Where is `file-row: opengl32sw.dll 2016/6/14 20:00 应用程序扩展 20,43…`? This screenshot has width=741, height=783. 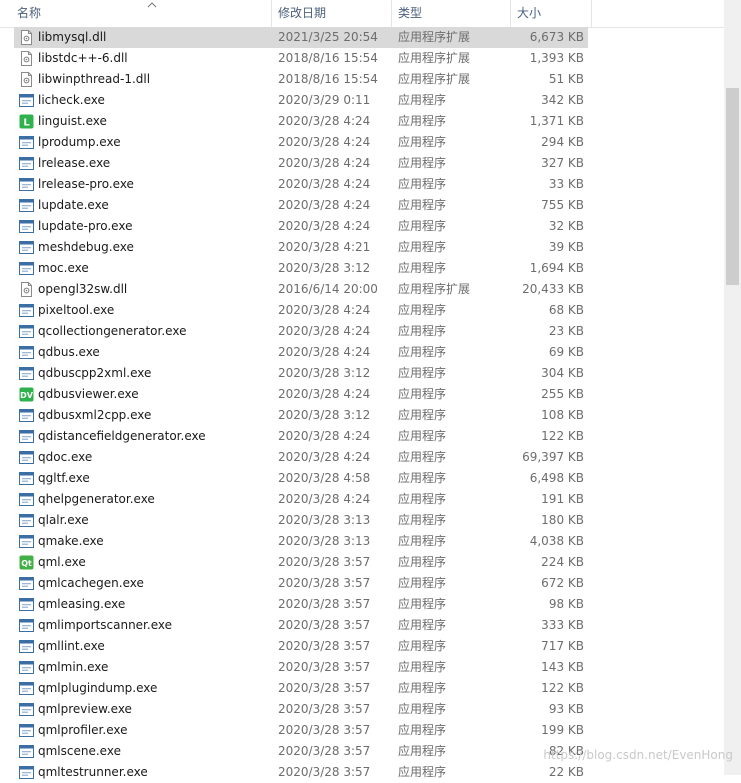 file-row: opengl32sw.dll 2016/6/14 20:00 应用程序扩展 20,43… is located at coordinates (362, 289).